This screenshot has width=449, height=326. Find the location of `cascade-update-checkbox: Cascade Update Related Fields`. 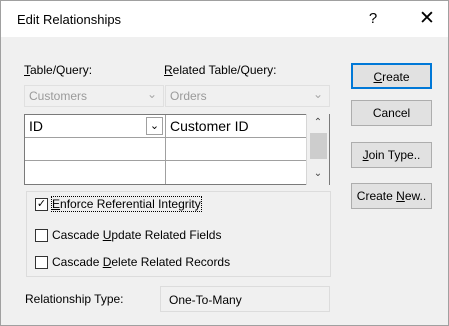

cascade-update-checkbox: Cascade Update Related Fields is located at coordinates (128, 235).